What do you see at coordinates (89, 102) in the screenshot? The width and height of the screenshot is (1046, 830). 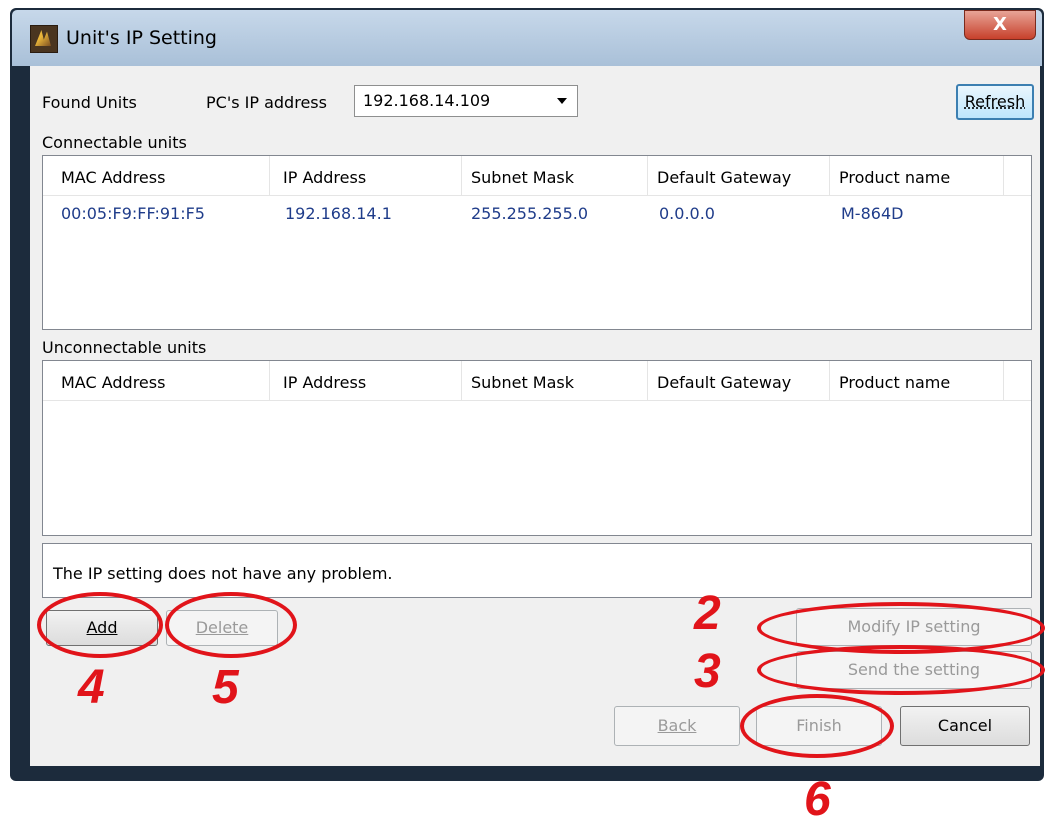 I see `found-units-label: Found Units` at bounding box center [89, 102].